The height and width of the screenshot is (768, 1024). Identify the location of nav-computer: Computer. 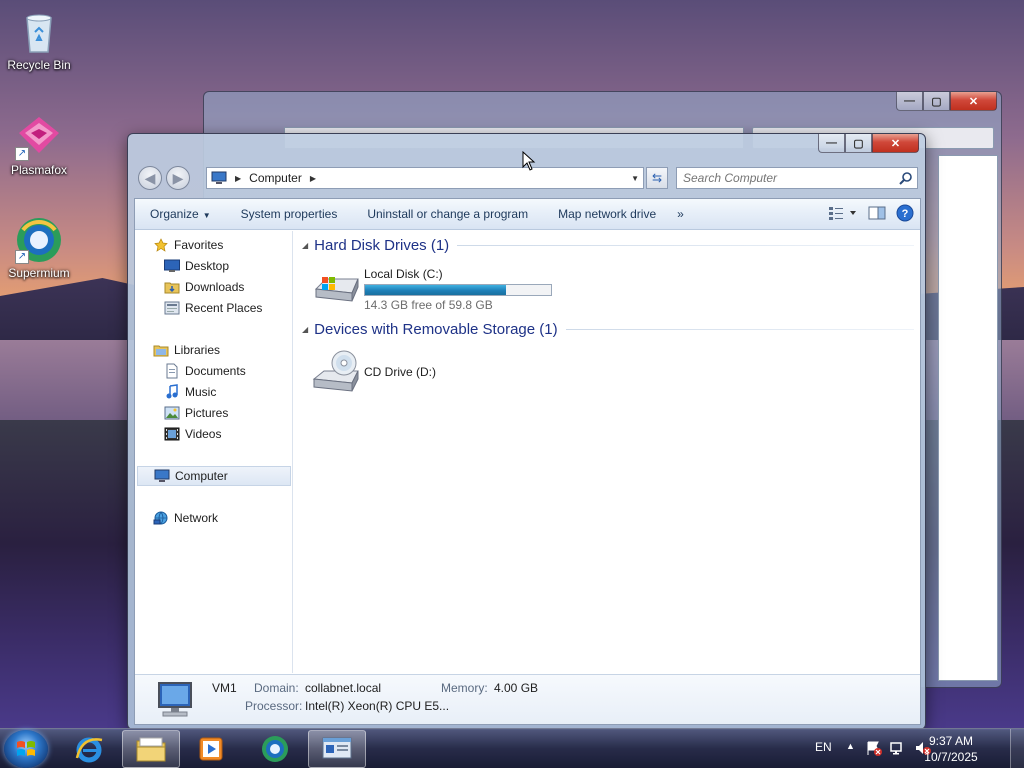
(214, 476).